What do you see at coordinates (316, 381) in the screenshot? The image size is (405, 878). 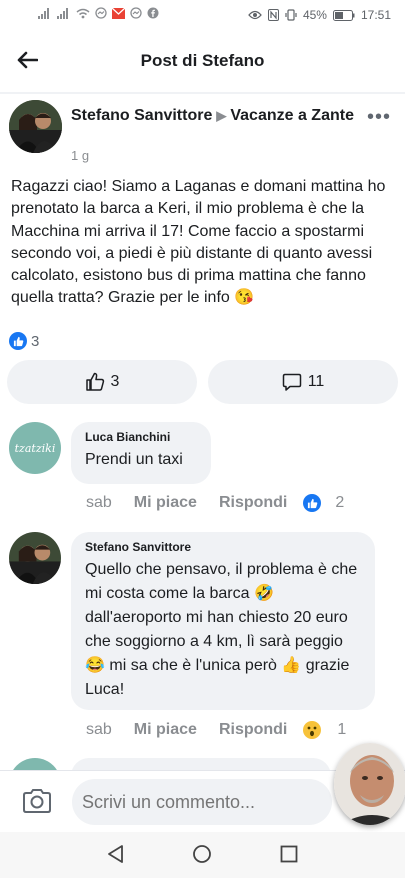 I see `comment-count: 11` at bounding box center [316, 381].